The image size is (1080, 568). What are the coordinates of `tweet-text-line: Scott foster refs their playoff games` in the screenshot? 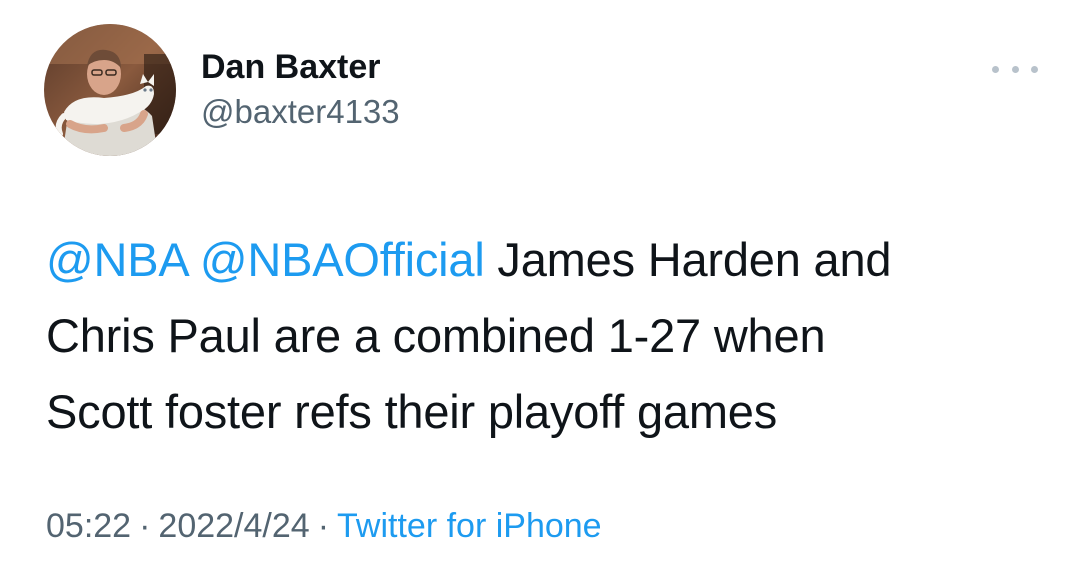 It's located at (412, 411).